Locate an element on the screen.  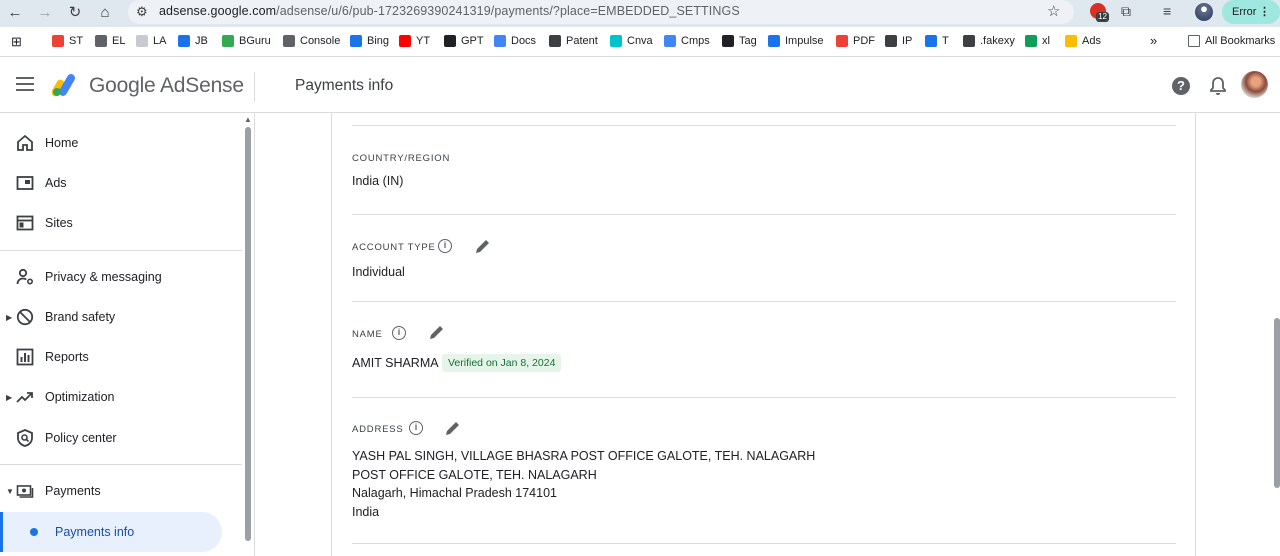
sidebar-item-reports: Reports is located at coordinates (121, 357).